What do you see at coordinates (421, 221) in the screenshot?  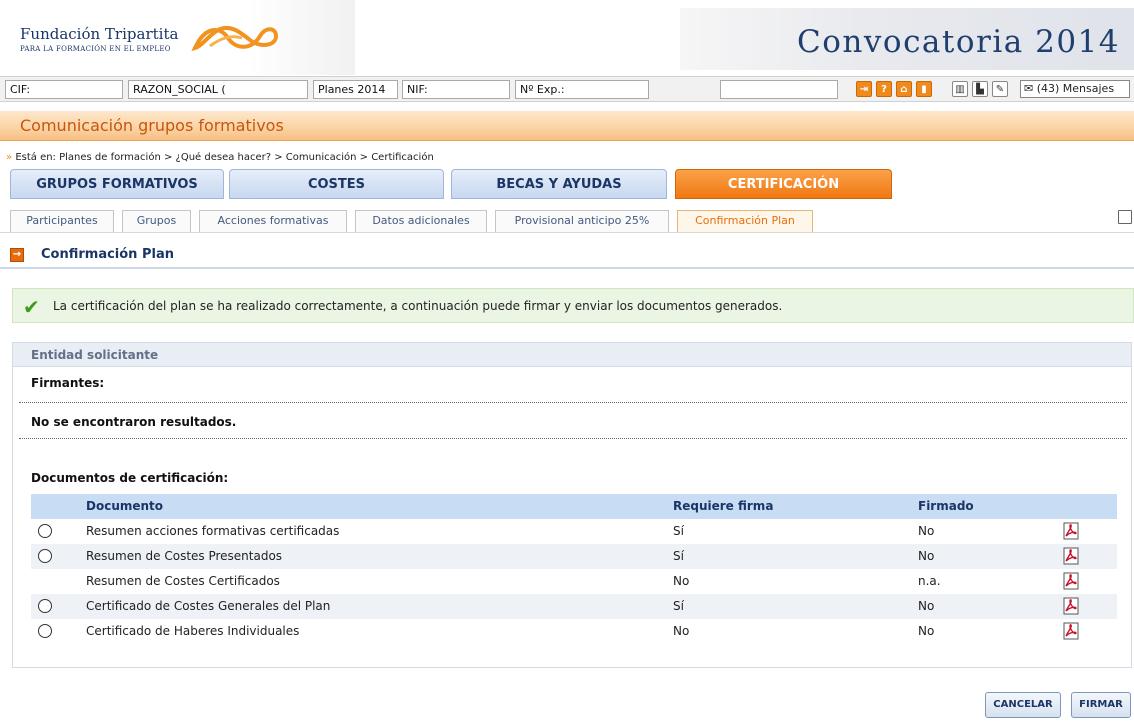 I see `subtab-datos-adicionales: Datos adicionales` at bounding box center [421, 221].